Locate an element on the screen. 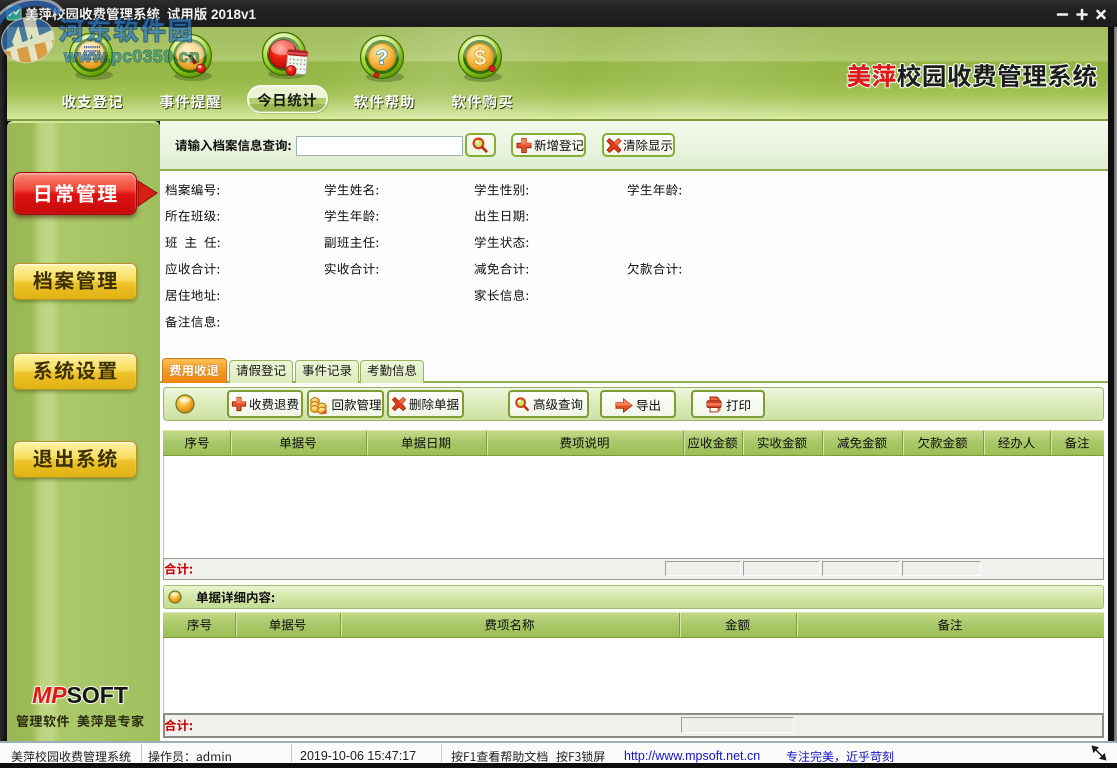 The width and height of the screenshot is (1117, 768). svg-text: www.pc0359.cn is located at coordinates (131, 56).